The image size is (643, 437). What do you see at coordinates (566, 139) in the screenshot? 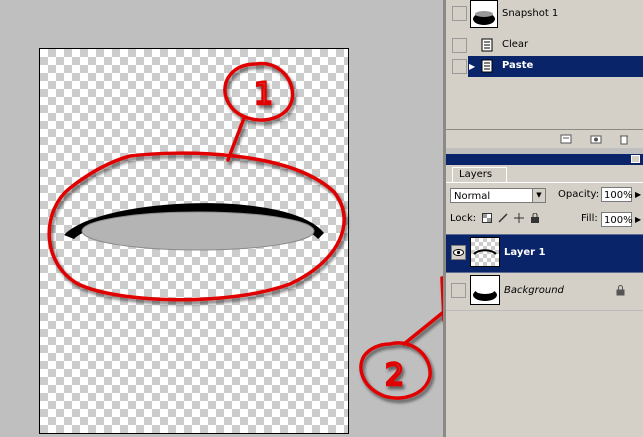
I see `new-document-from-state-icon` at bounding box center [566, 139].